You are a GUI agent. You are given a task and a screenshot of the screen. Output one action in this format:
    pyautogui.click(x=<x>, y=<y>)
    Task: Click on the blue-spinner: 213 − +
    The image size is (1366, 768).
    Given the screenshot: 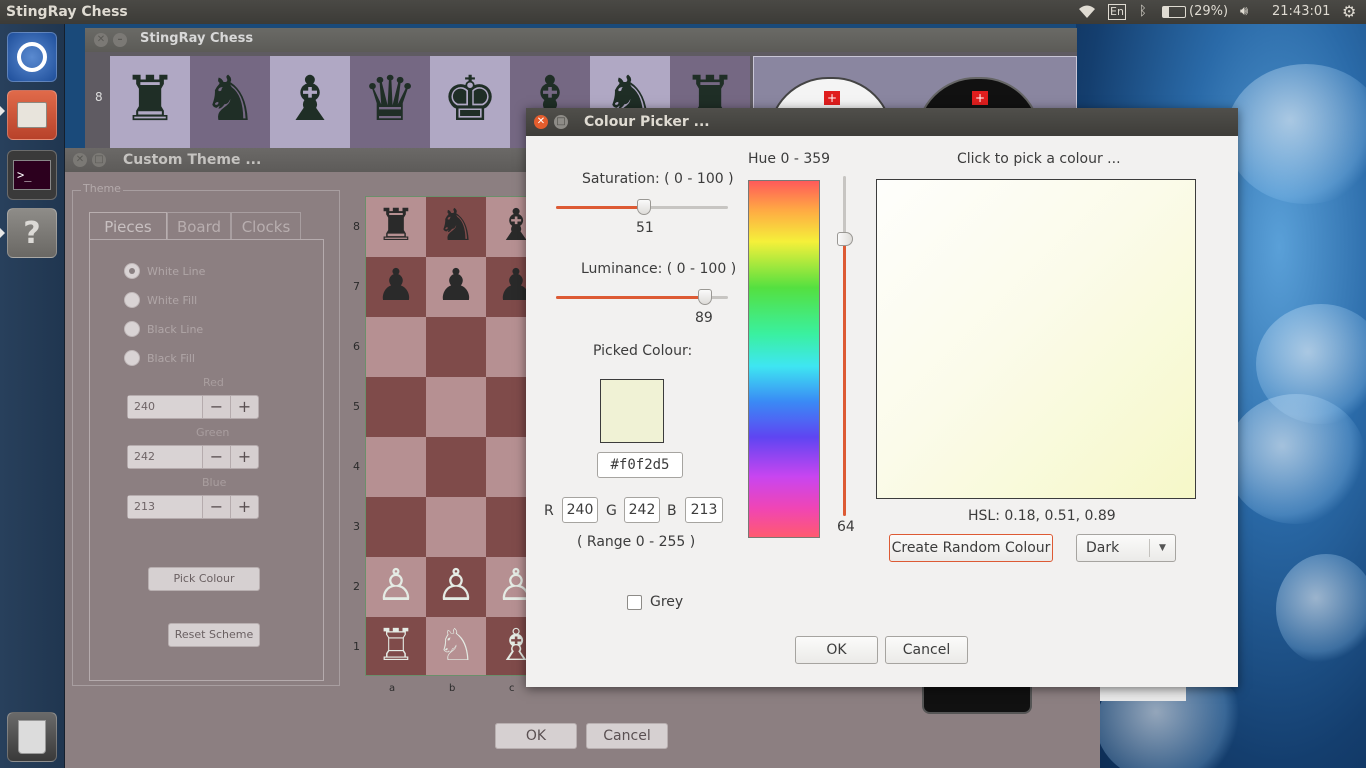 What is the action you would take?
    pyautogui.click(x=193, y=507)
    